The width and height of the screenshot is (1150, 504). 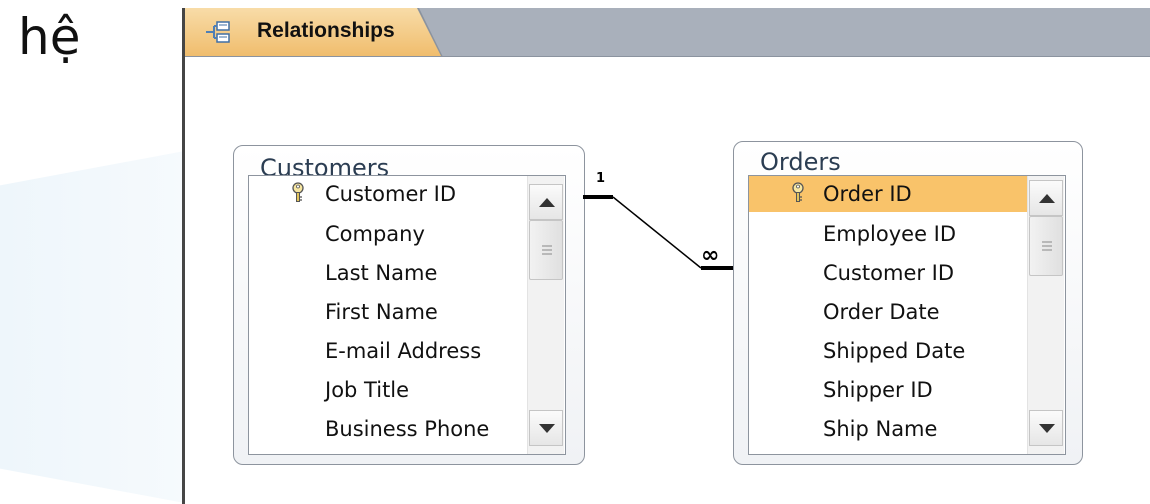 I want to click on side-caption: hệ, so click(x=49, y=37).